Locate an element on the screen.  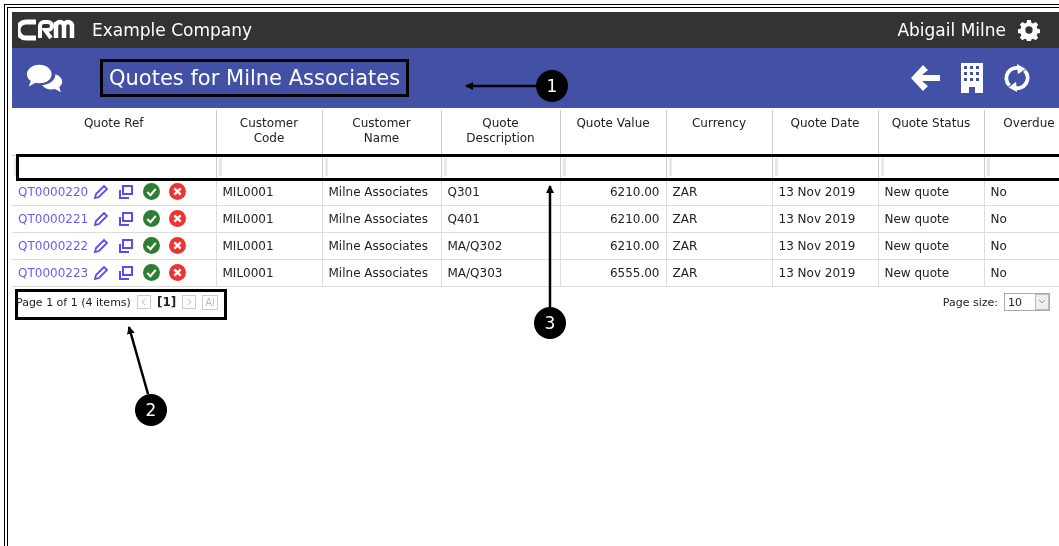
page-size-label: Page size: is located at coordinates (970, 302).